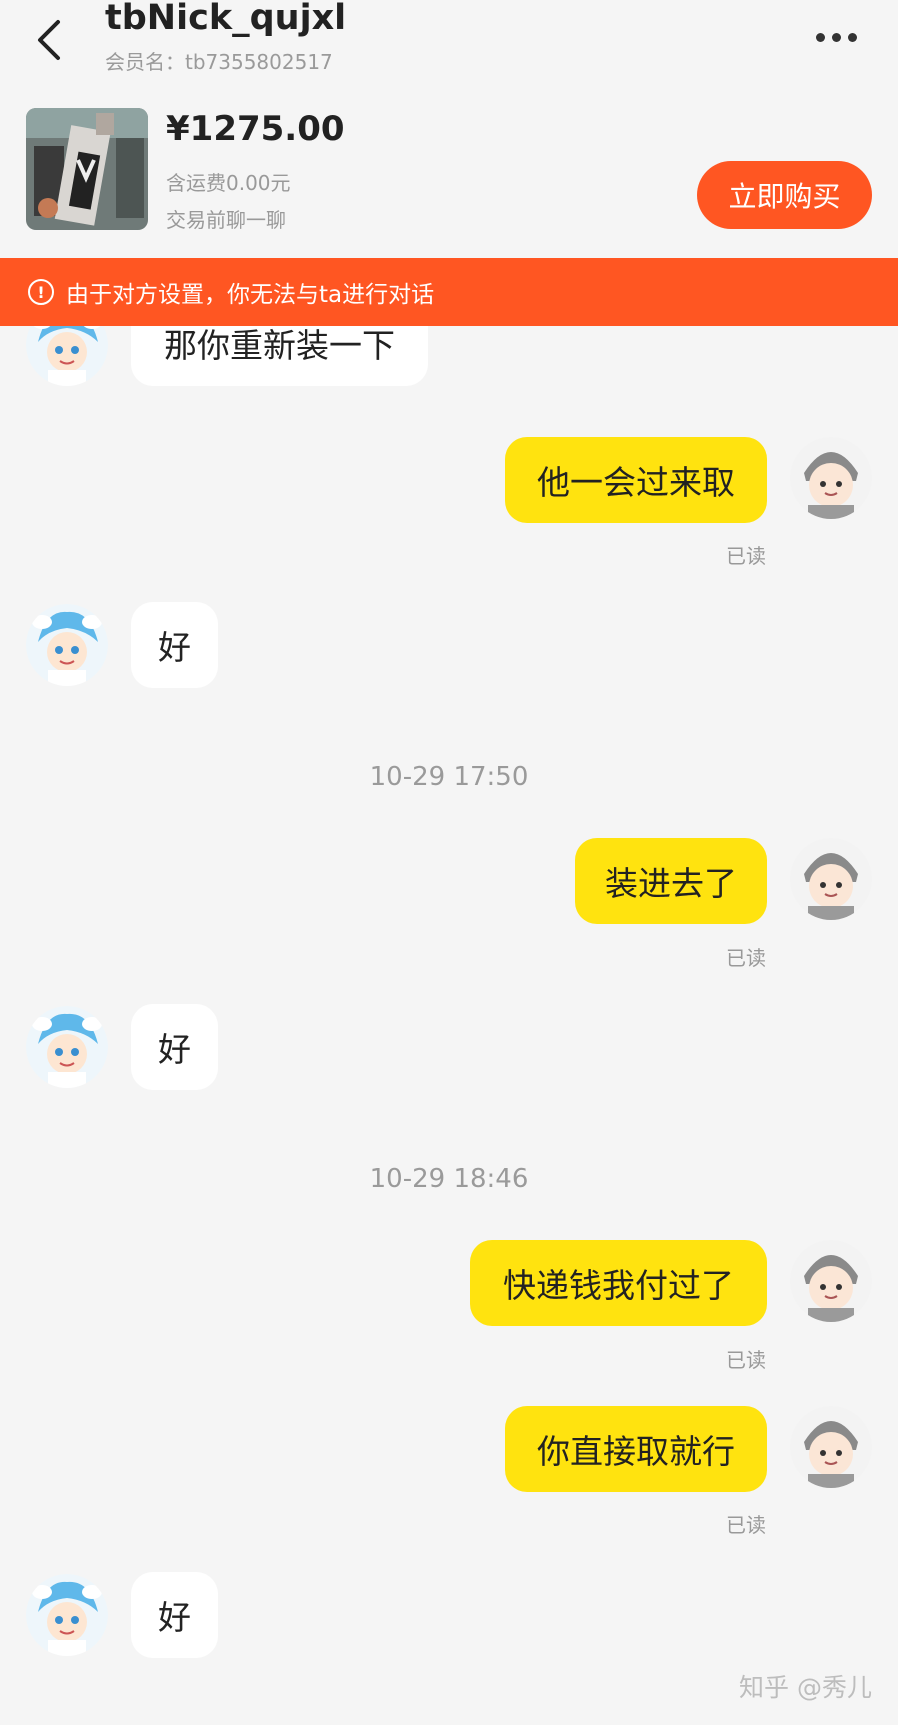 Image resolution: width=898 pixels, height=1725 pixels. I want to click on message-bubble: 那你重新装一下, so click(279, 356).